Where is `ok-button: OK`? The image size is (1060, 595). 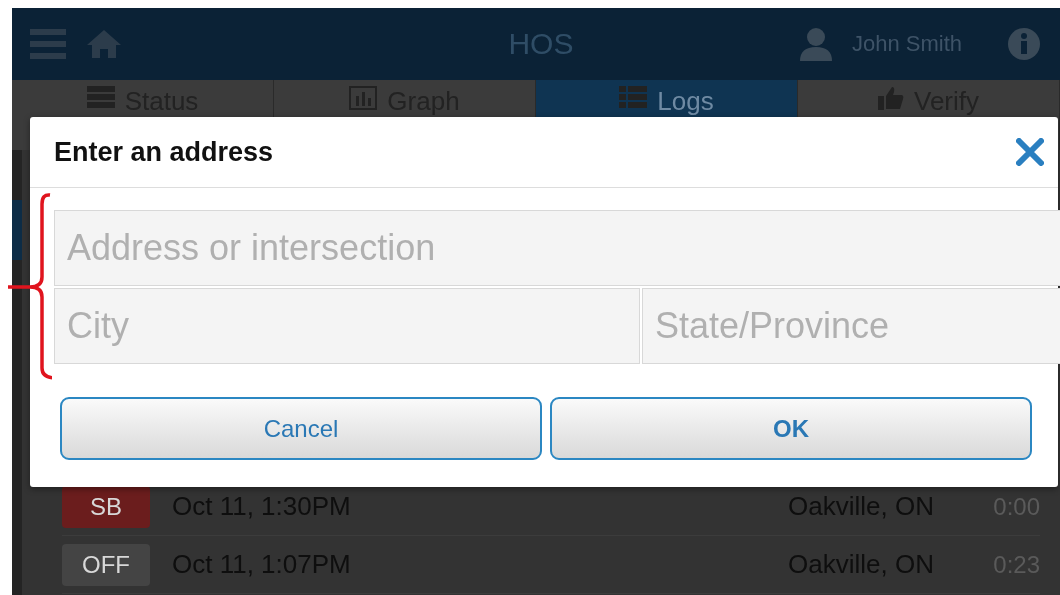 ok-button: OK is located at coordinates (791, 428).